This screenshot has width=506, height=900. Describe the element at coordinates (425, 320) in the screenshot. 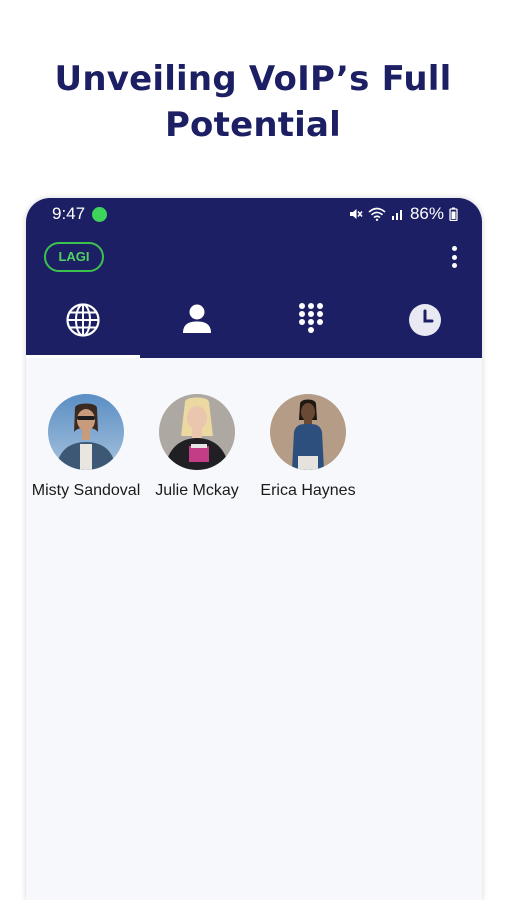

I see `clock-icon` at that location.